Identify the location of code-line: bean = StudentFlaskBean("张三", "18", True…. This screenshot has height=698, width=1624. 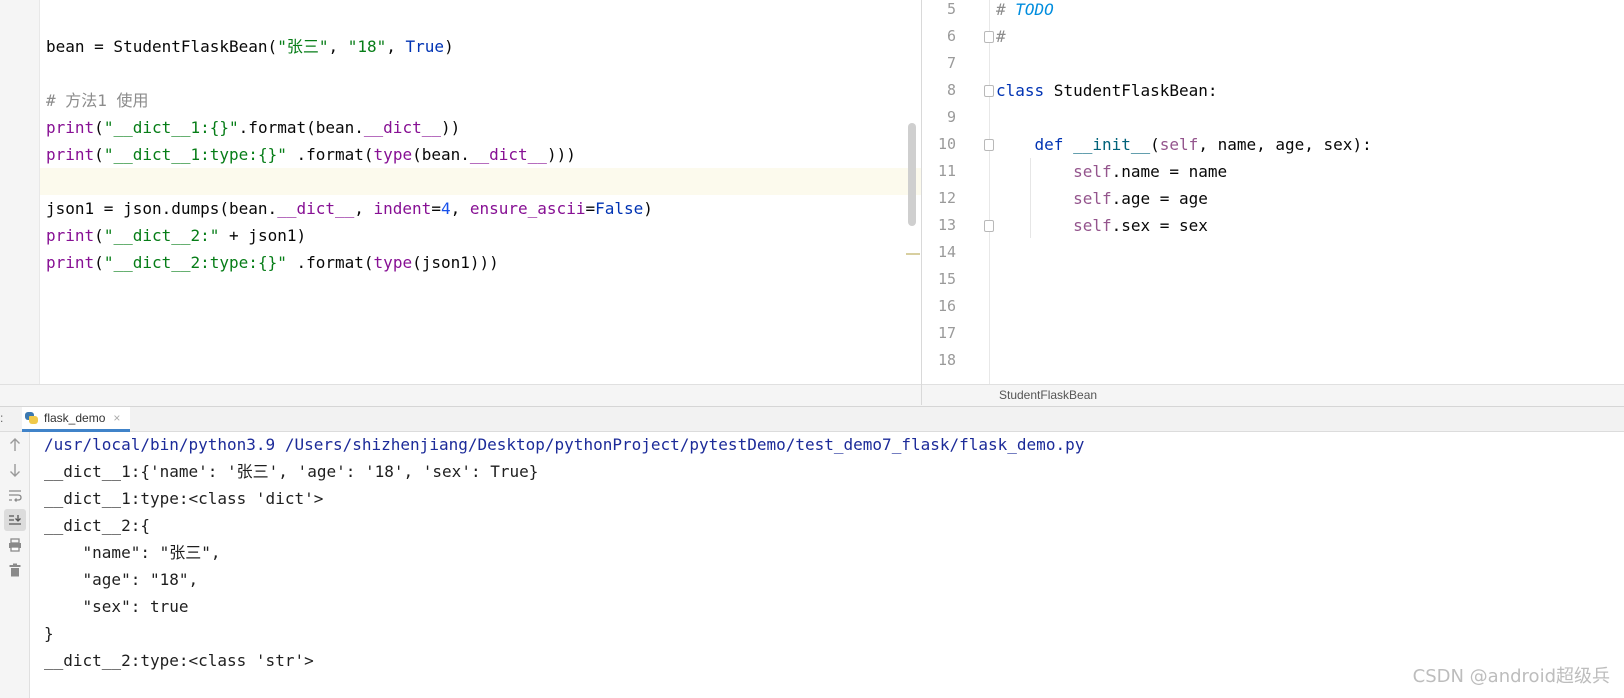
(481, 46).